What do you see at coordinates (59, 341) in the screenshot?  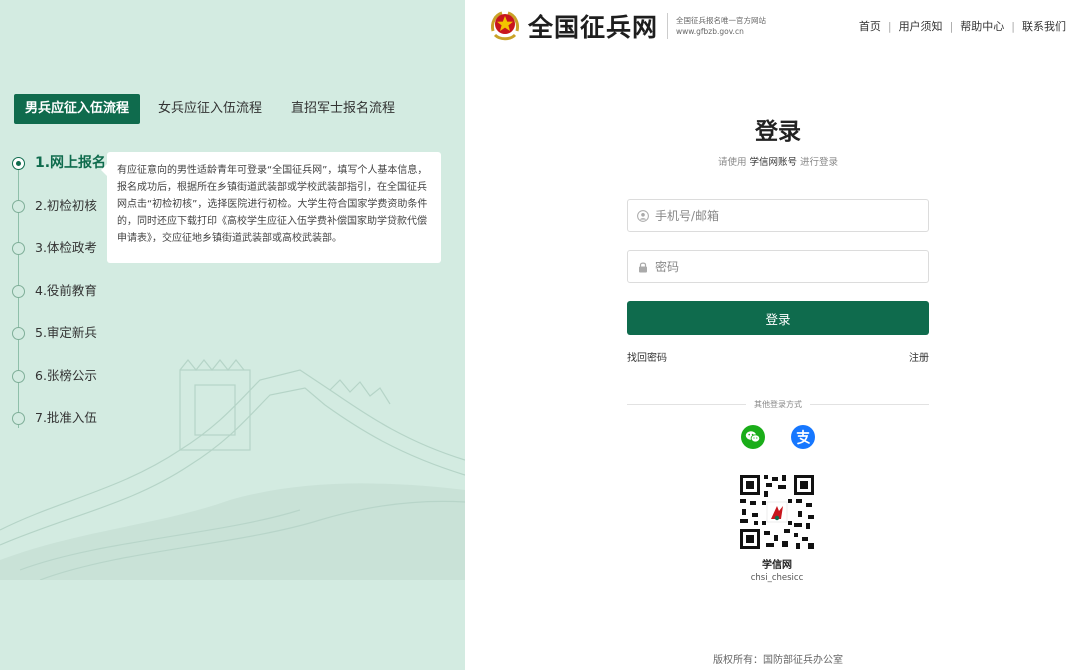 I see `step-recruit-approval: 5.审定新兵` at bounding box center [59, 341].